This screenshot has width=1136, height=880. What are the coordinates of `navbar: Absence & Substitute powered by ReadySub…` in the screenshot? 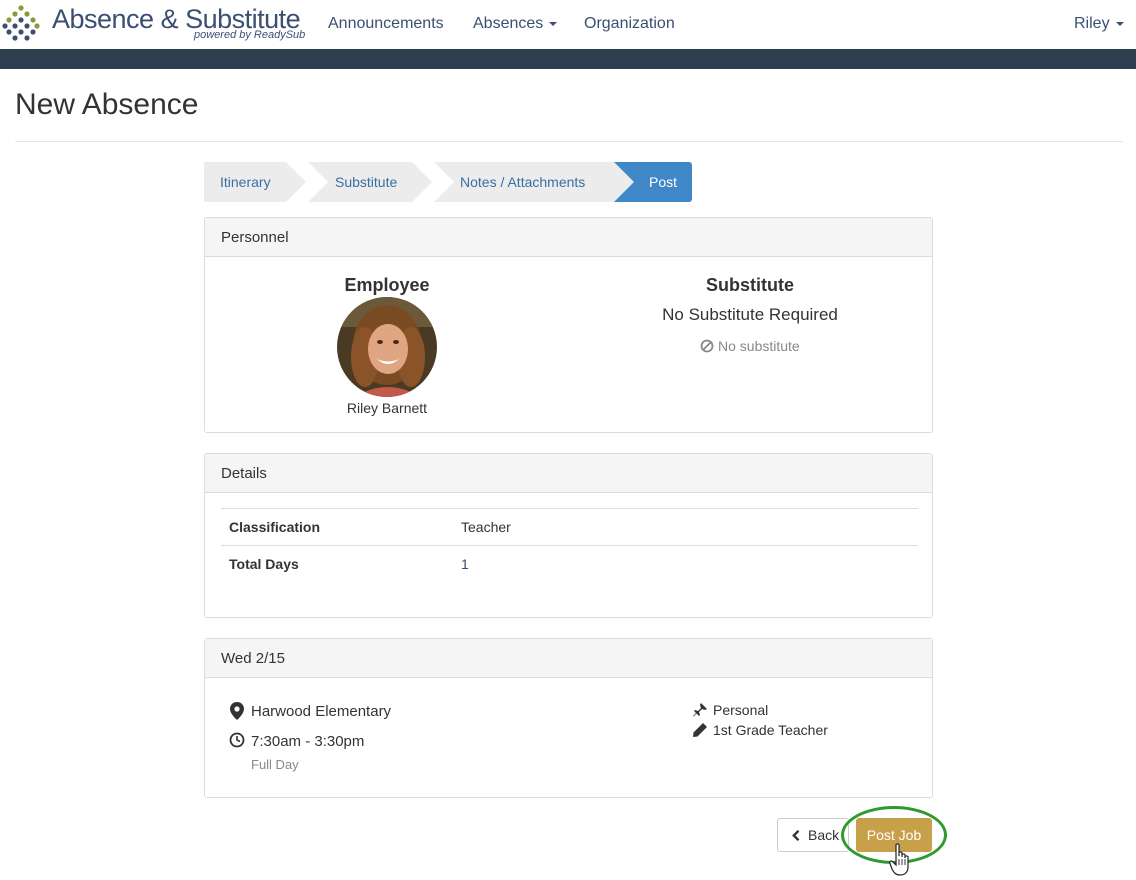 It's located at (568, 24).